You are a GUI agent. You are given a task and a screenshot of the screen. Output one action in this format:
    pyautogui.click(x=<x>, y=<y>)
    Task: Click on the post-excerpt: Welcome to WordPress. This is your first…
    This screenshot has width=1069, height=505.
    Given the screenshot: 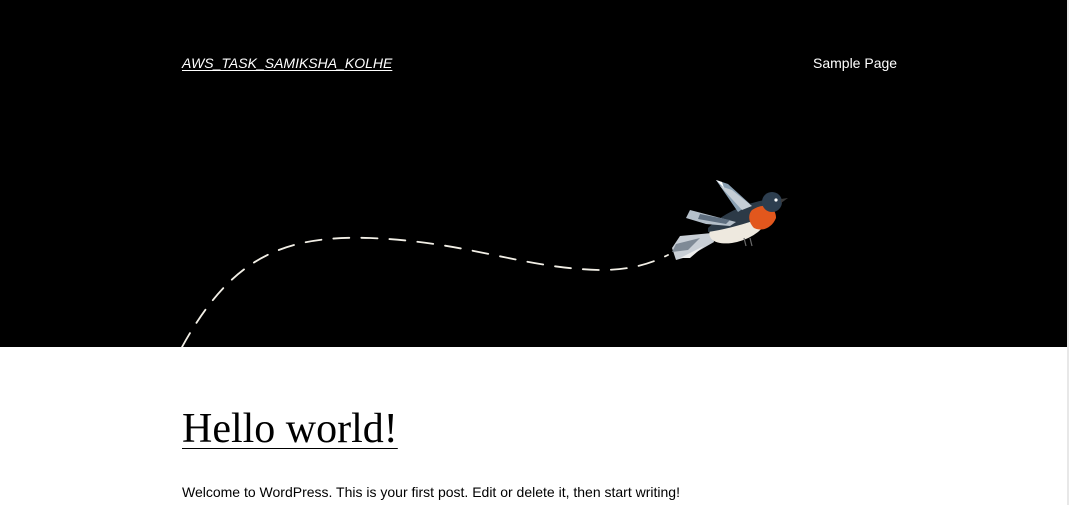 What is the action you would take?
    pyautogui.click(x=431, y=492)
    